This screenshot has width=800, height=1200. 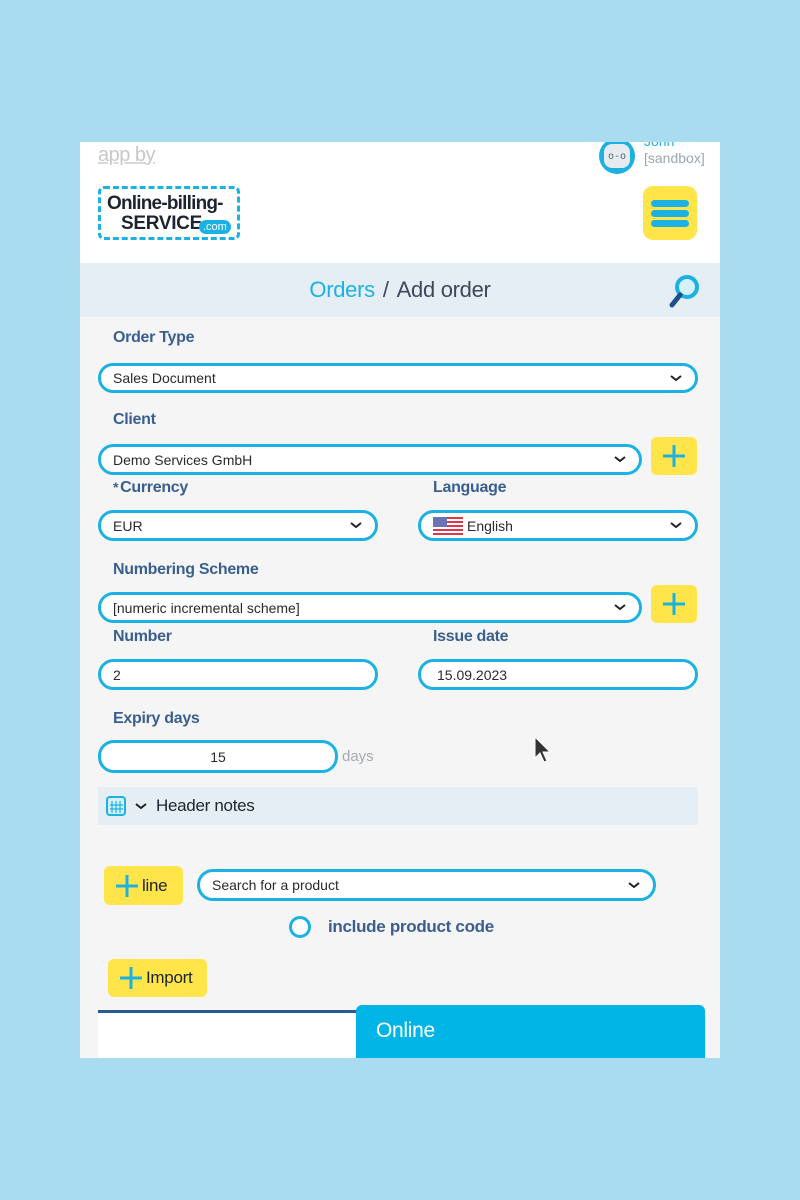 What do you see at coordinates (154, 337) in the screenshot?
I see `order-type-label: Order Type` at bounding box center [154, 337].